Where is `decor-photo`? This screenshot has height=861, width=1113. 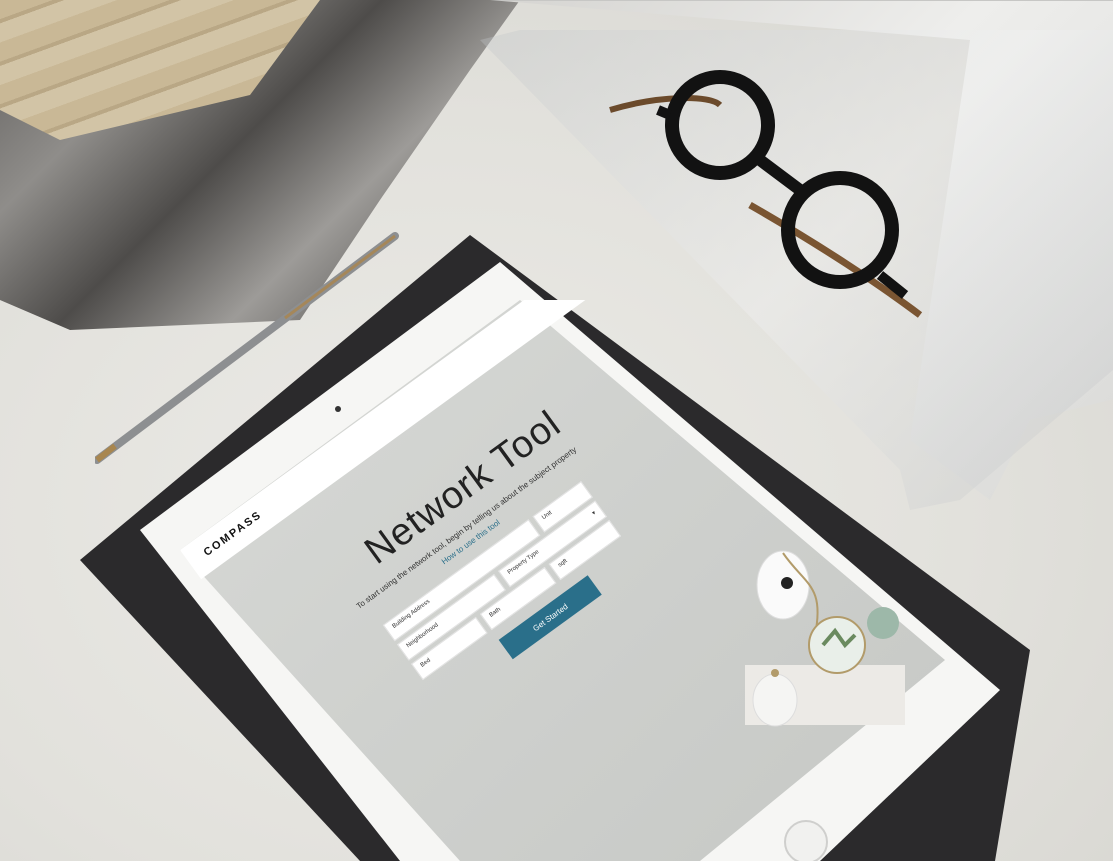 decor-photo is located at coordinates (825, 638).